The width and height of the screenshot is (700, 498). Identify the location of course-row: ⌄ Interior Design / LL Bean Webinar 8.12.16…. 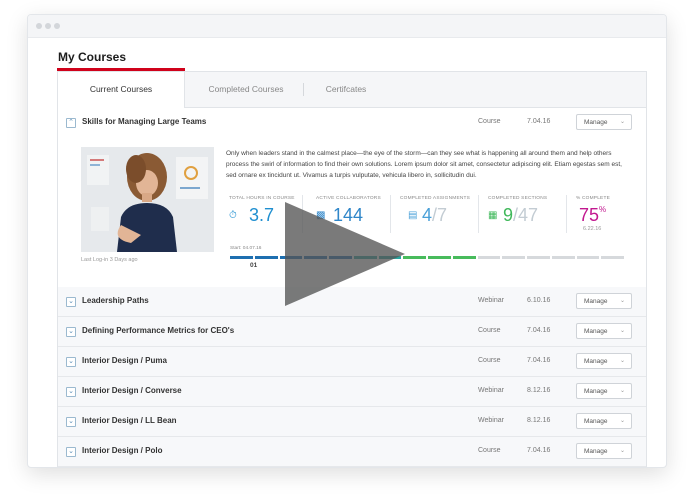
(352, 422).